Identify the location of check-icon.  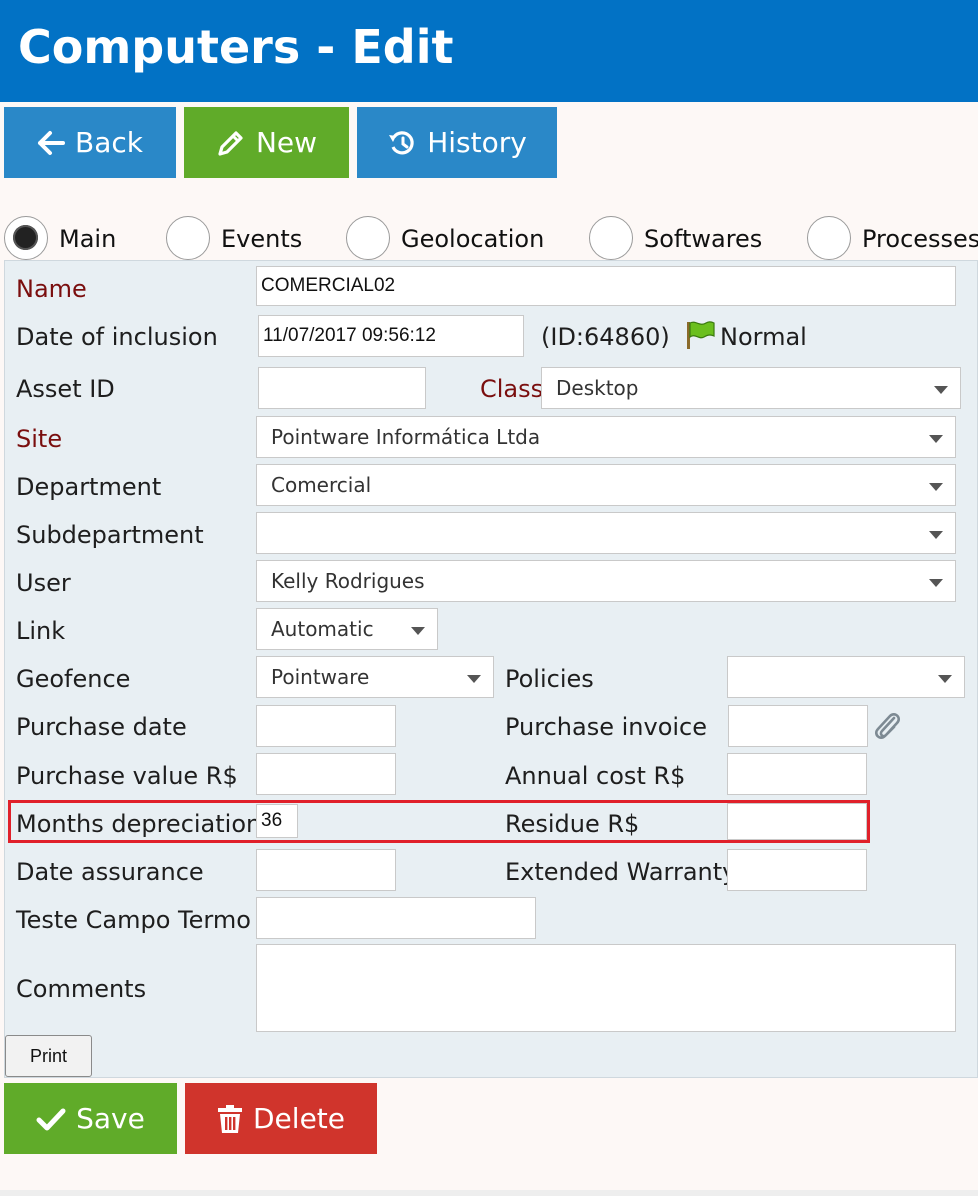
(51, 1119).